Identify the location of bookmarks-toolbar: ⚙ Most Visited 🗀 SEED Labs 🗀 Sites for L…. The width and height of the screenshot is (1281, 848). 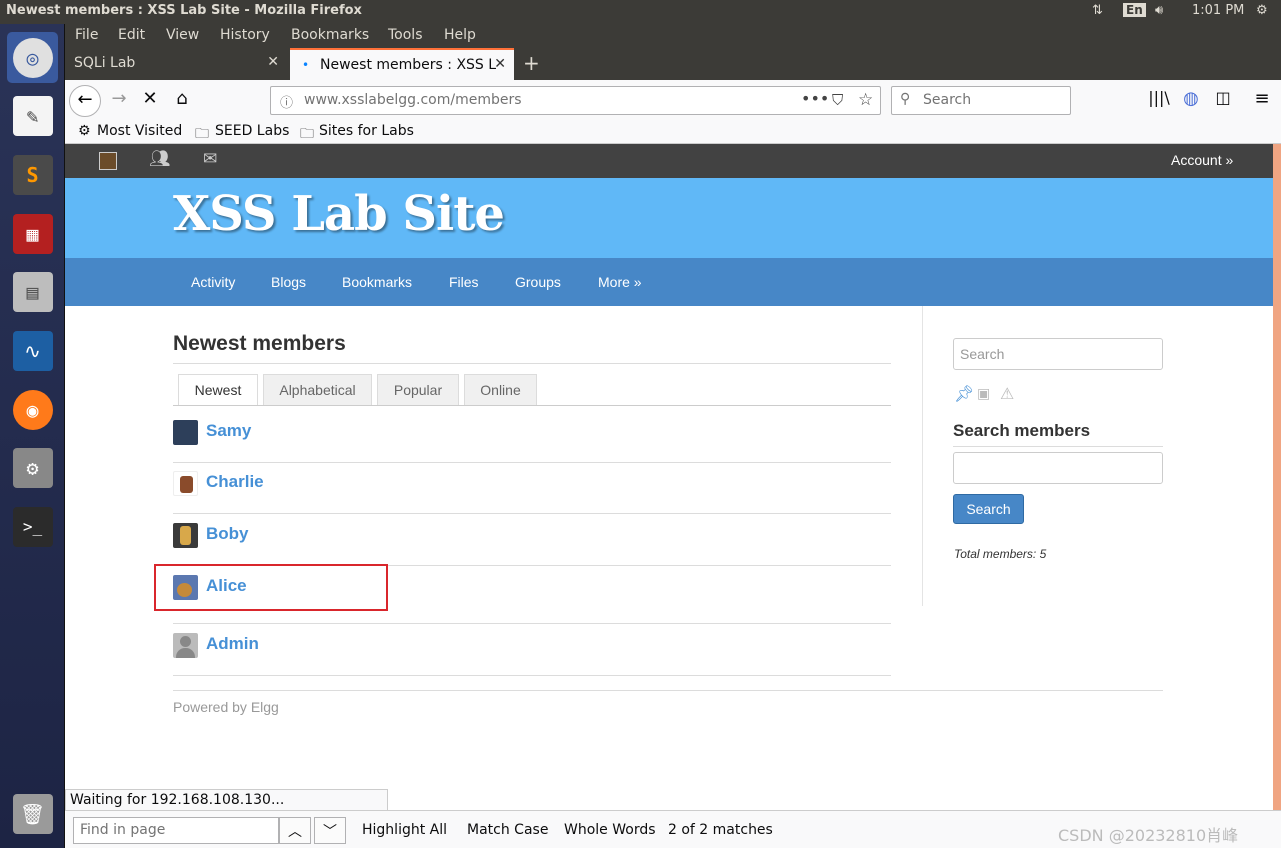
(673, 132).